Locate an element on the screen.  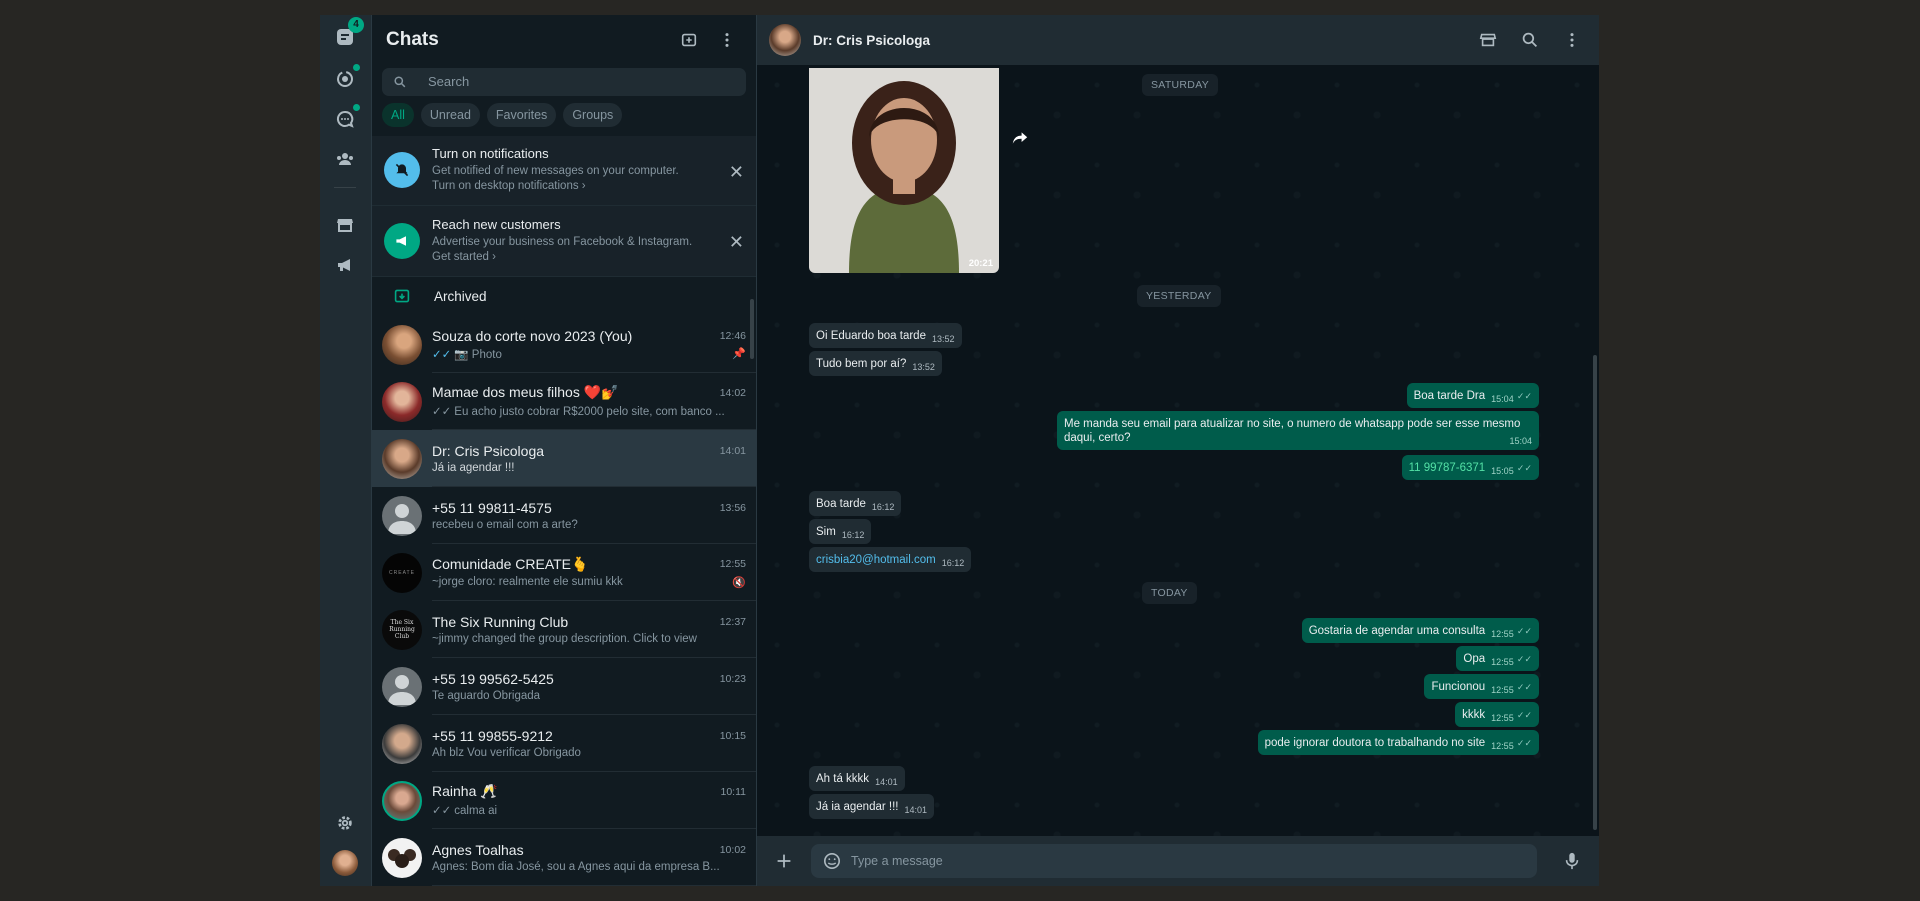
message-text: kkkk is located at coordinates (1474, 715).